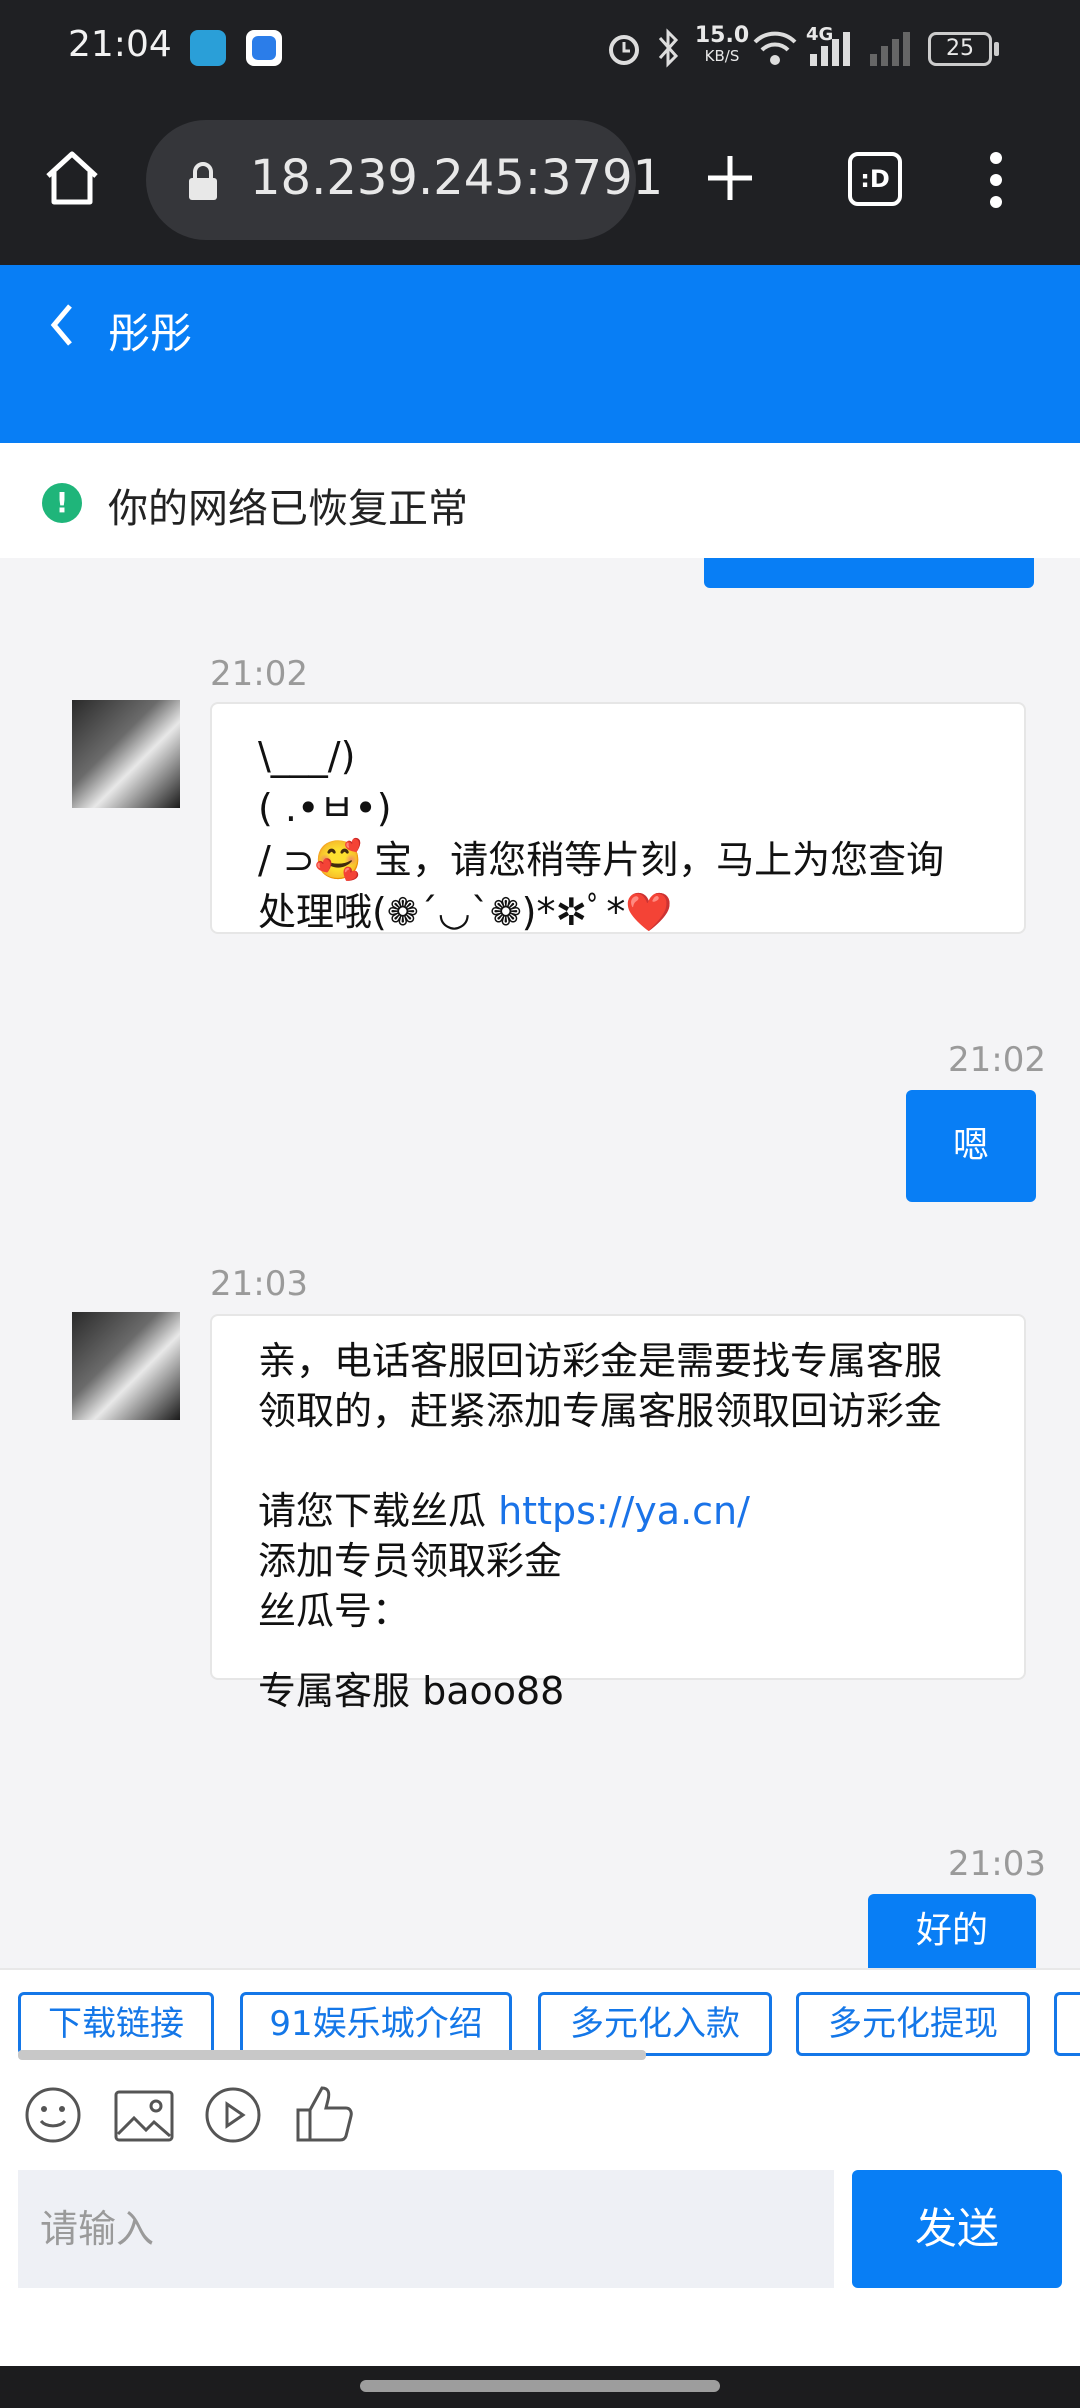  I want to click on composer: 发送, so click(540, 2268).